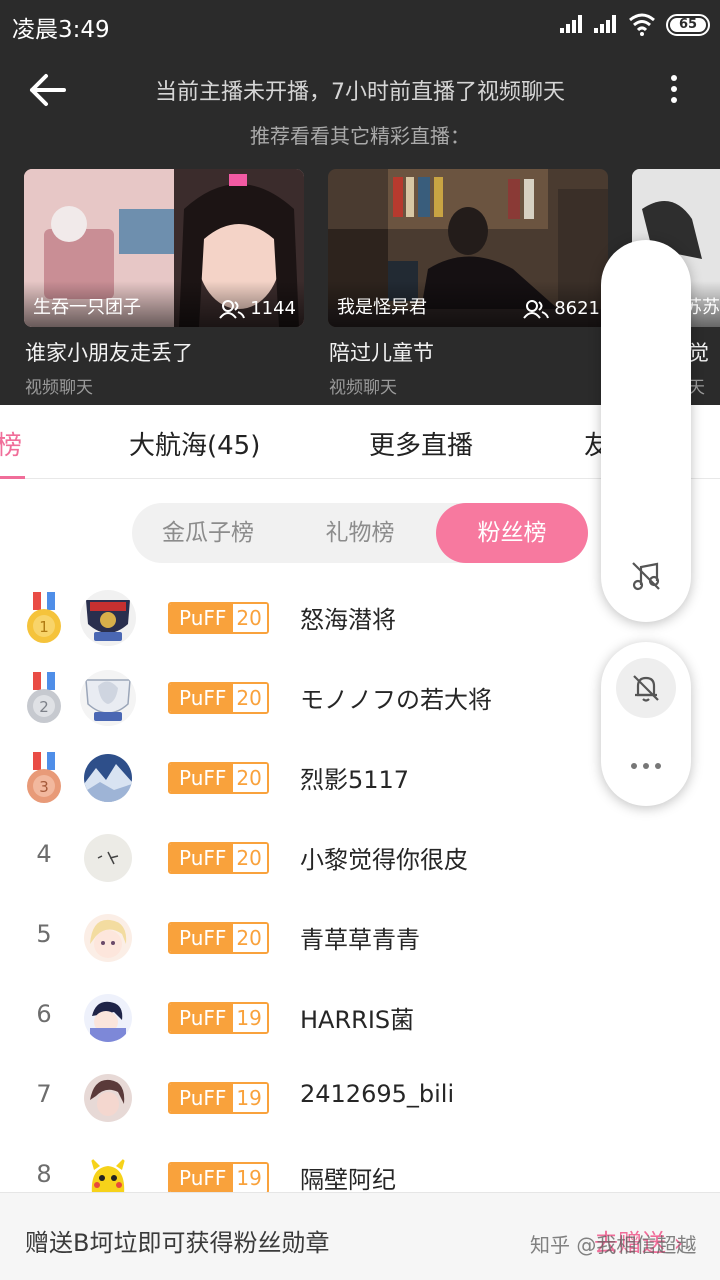  What do you see at coordinates (273, 308) in the screenshot?
I see `viewer-count-value: 1144` at bounding box center [273, 308].